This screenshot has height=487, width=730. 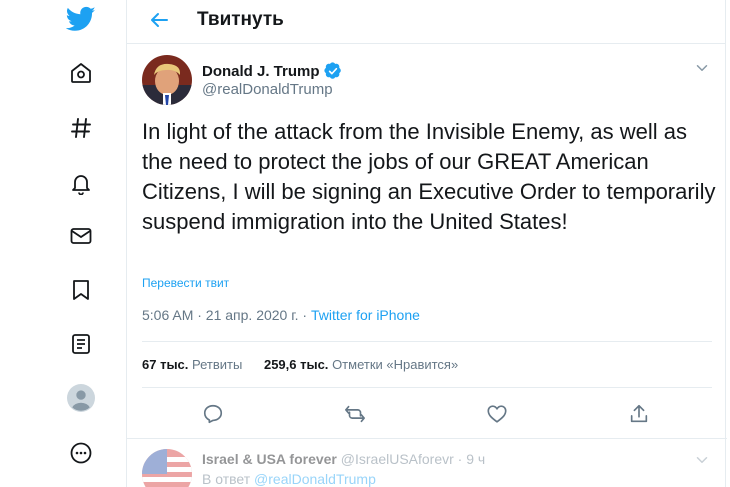 What do you see at coordinates (267, 89) in the screenshot?
I see `author-handle: @realDonaldTrump` at bounding box center [267, 89].